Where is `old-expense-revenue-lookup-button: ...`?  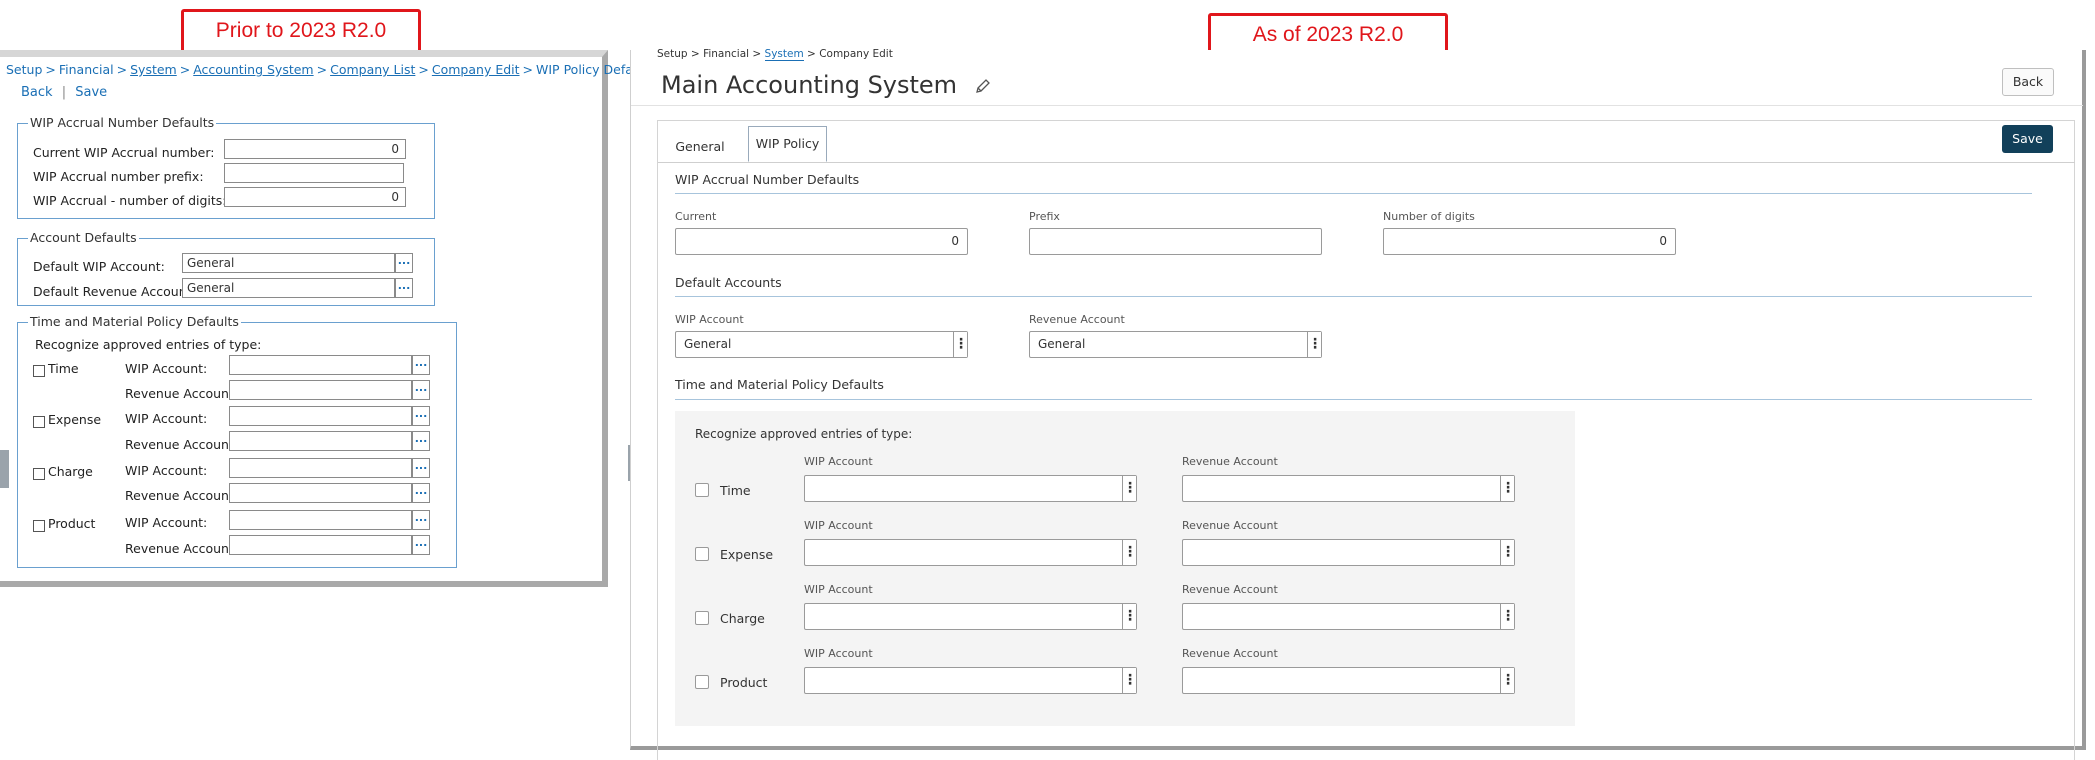 old-expense-revenue-lookup-button: ... is located at coordinates (421, 441).